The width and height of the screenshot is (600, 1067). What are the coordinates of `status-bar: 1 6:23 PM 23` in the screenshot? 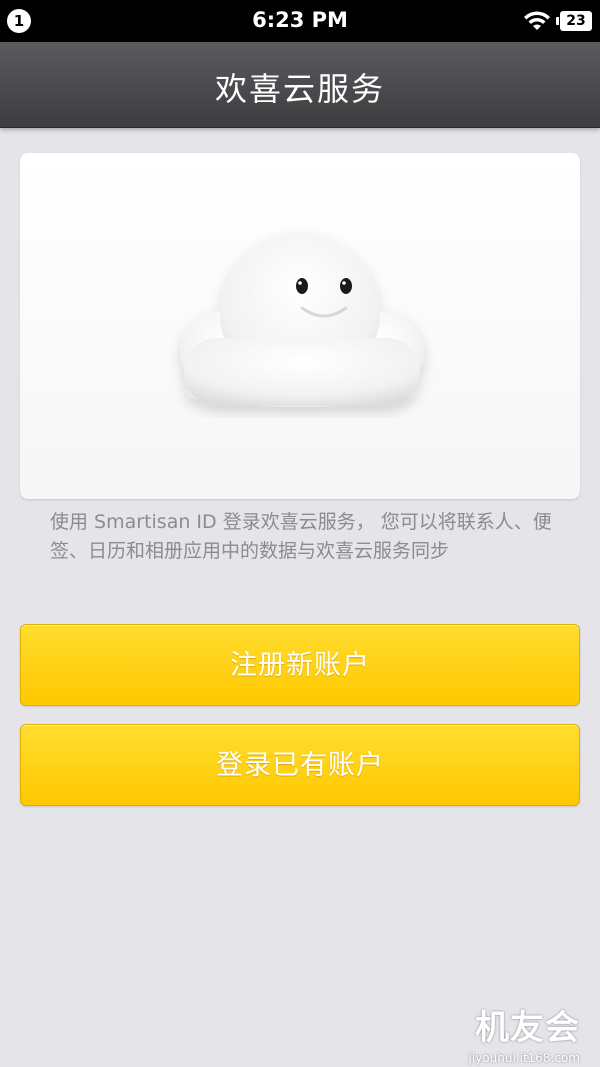 It's located at (300, 21).